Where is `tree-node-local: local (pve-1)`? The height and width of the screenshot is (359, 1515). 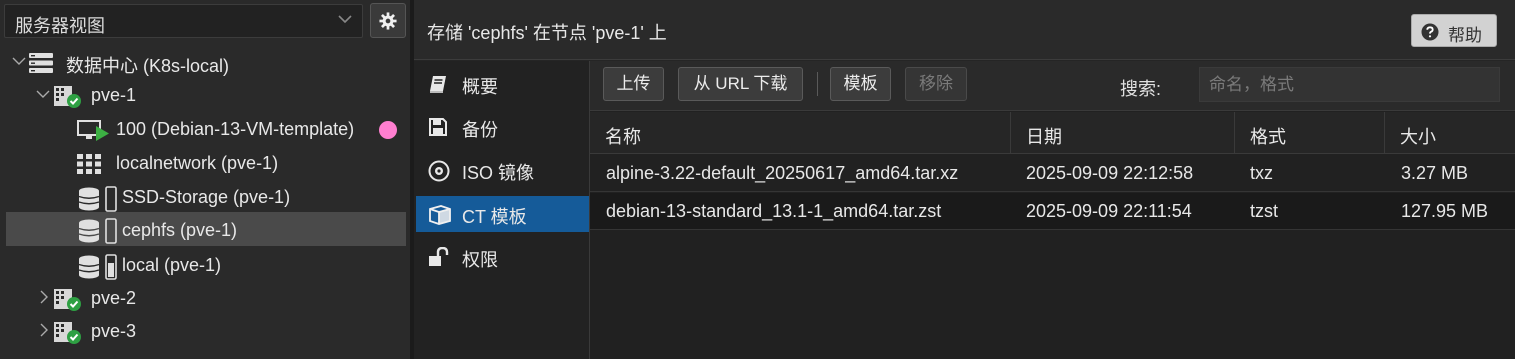 tree-node-local: local (pve-1) is located at coordinates (206, 266).